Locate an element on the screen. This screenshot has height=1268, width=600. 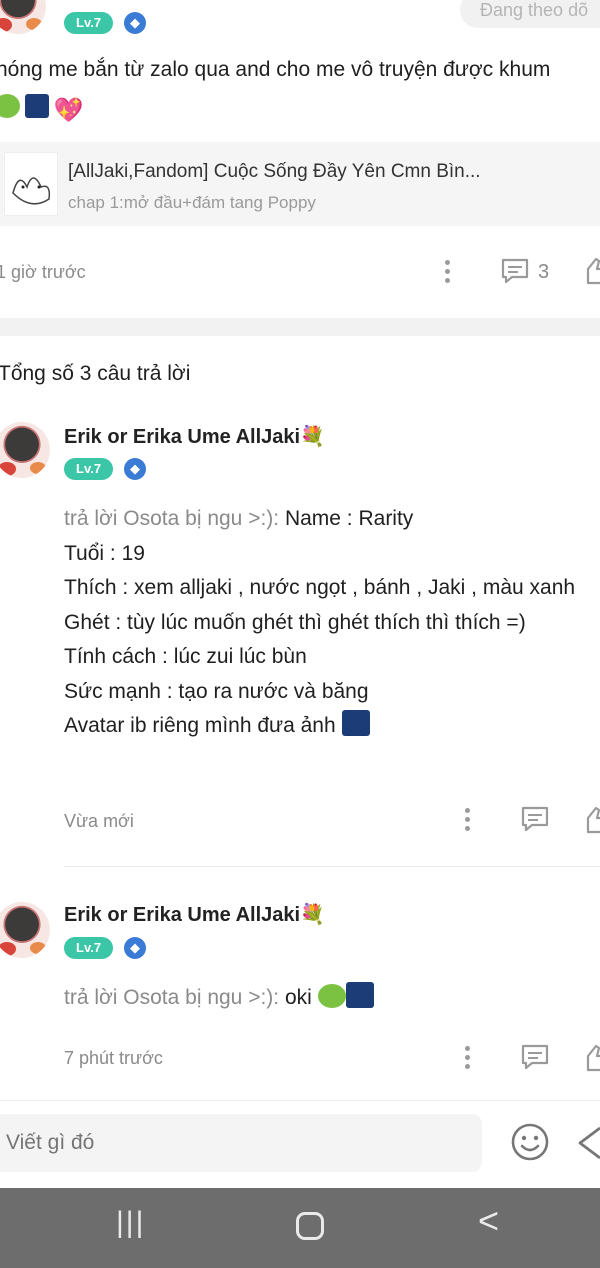
back-button: < is located at coordinates (488, 1221).